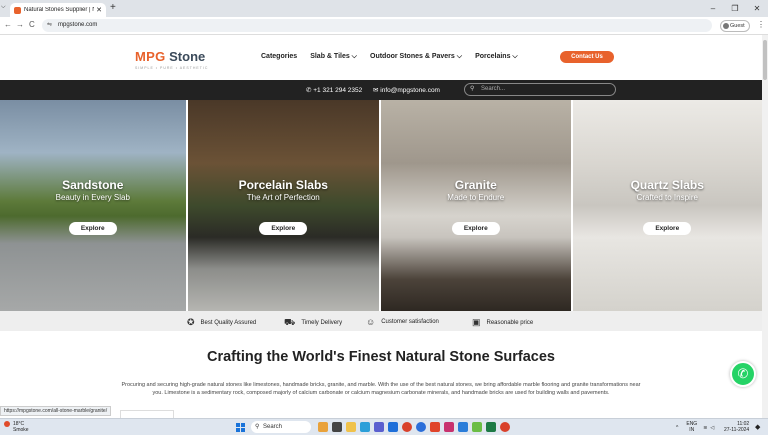 The image size is (768, 435). Describe the element at coordinates (377, 25) in the screenshot. I see `url-input: ⇋ mpgstone.com` at that location.